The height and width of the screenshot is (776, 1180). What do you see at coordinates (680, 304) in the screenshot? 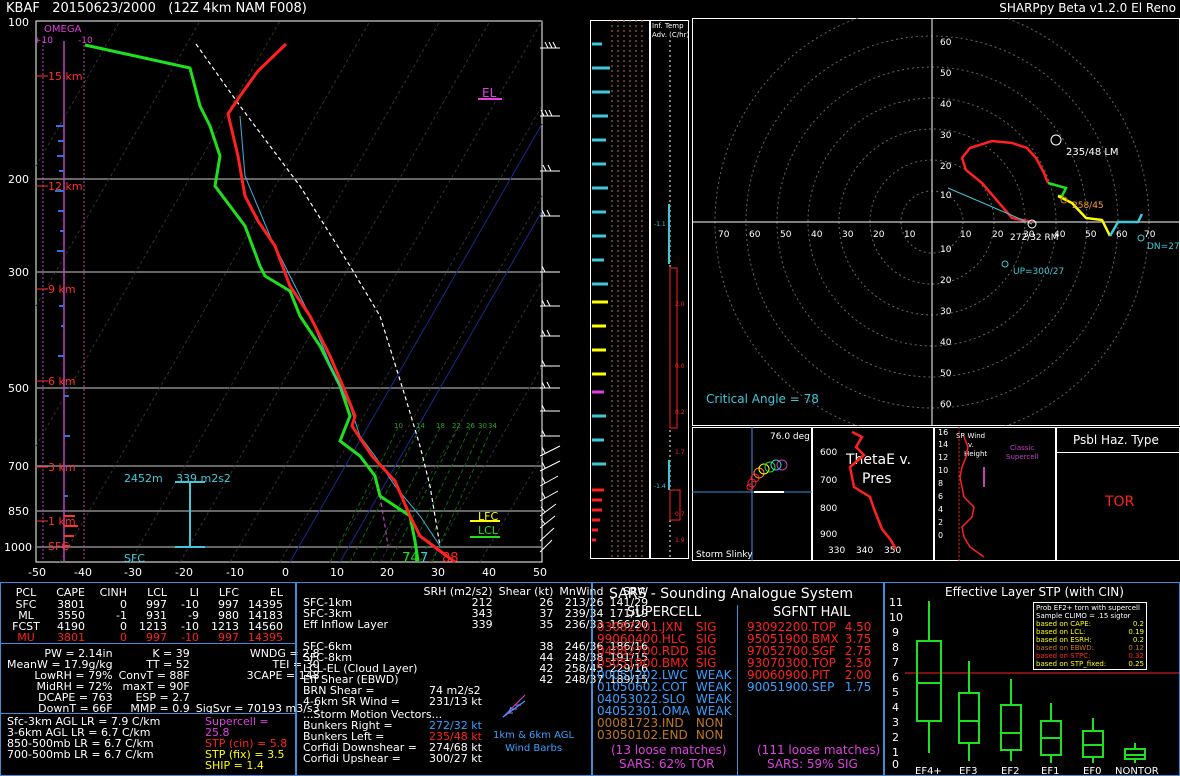
I see `inf-temp-value: 2.0` at bounding box center [680, 304].